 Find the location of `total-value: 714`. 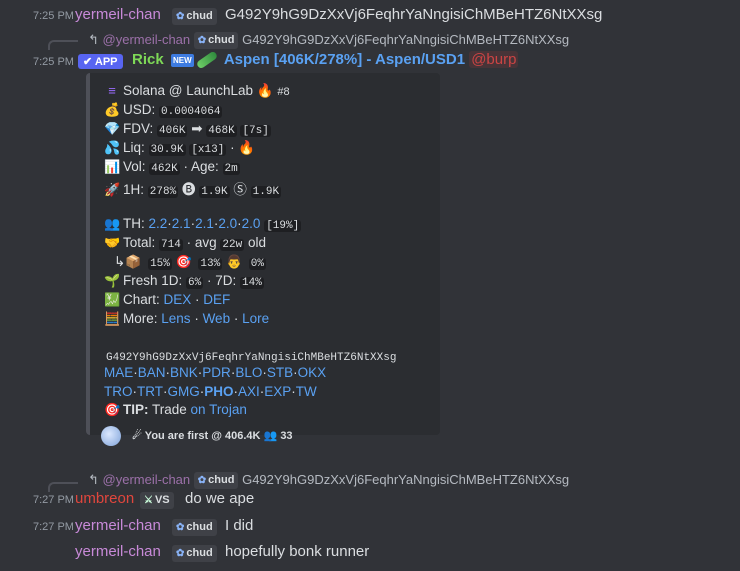

total-value: 714 is located at coordinates (171, 245).